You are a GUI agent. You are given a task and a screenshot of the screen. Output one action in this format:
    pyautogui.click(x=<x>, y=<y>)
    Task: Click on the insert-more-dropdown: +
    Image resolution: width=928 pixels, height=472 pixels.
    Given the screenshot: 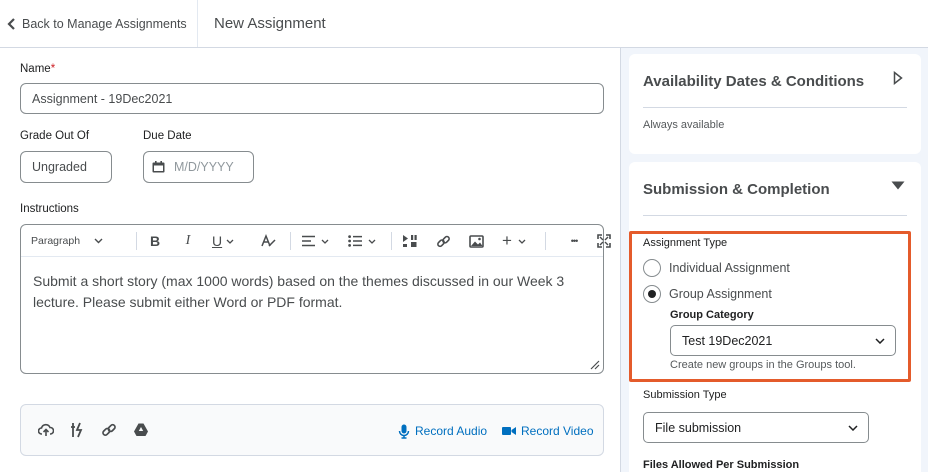 What is the action you would take?
    pyautogui.click(x=518, y=241)
    